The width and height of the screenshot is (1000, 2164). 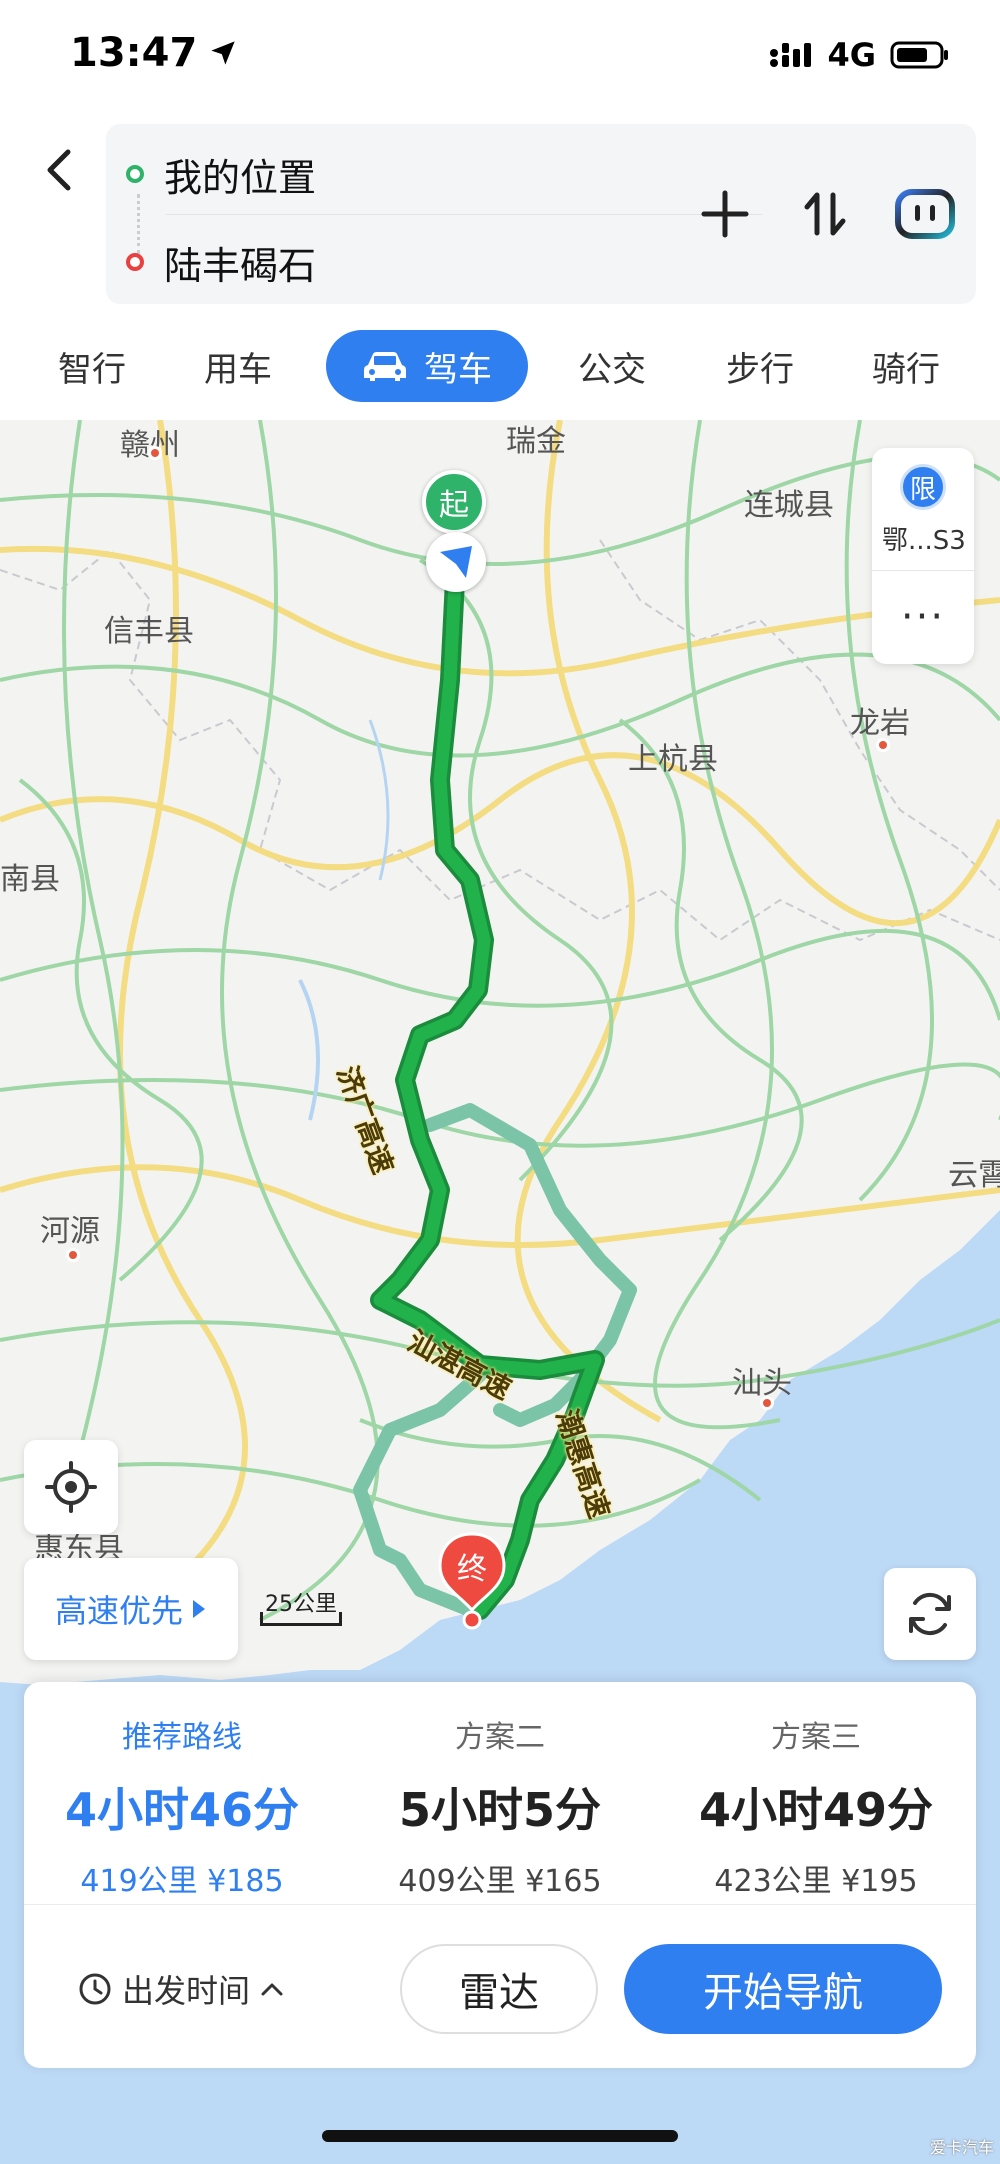 What do you see at coordinates (789, 505) in the screenshot?
I see `place-liancheng: 连城县` at bounding box center [789, 505].